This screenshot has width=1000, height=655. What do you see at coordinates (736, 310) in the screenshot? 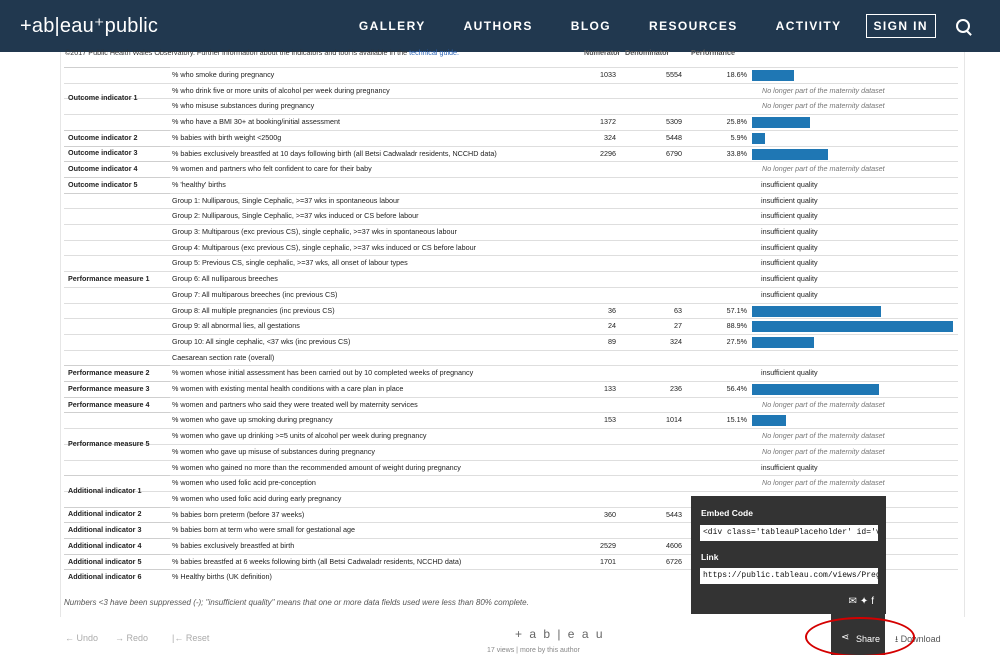
I see `performance-percent: 57.1%` at bounding box center [736, 310].